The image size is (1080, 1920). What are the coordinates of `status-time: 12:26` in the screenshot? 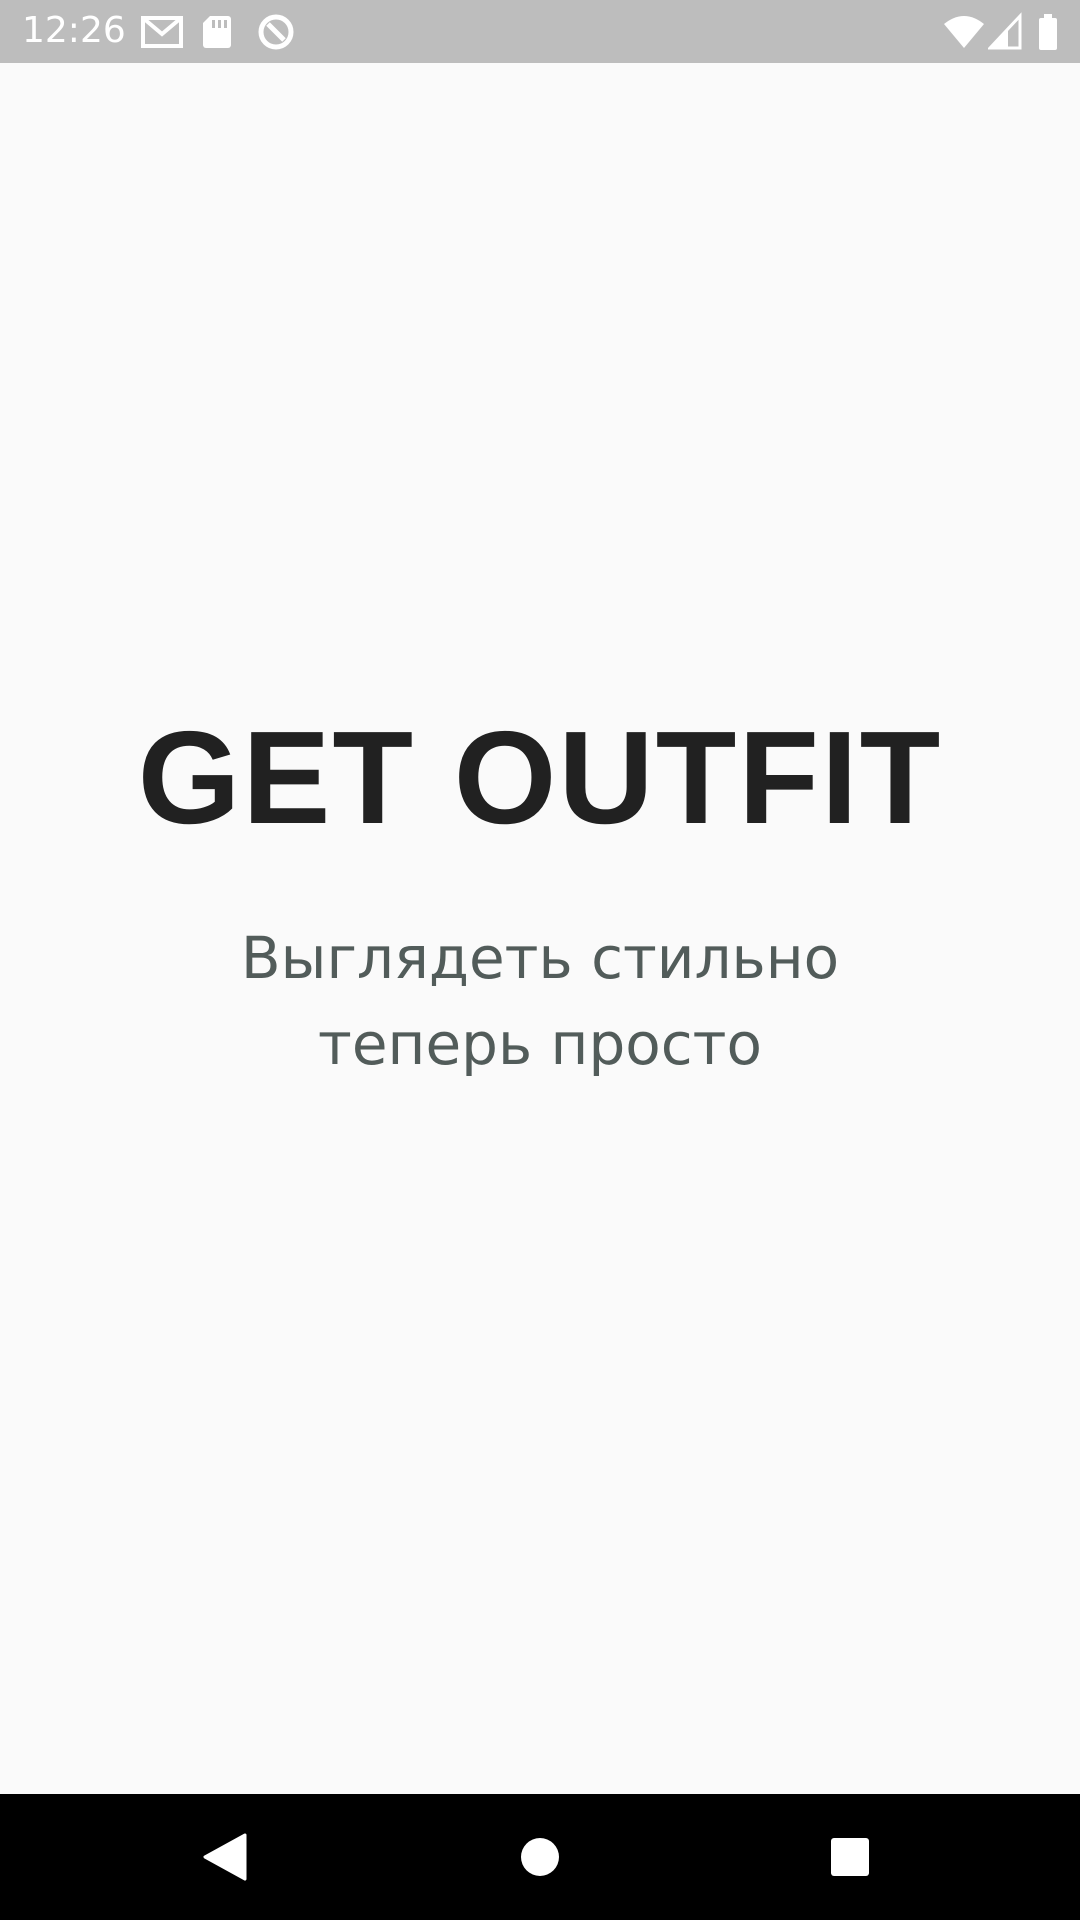 It's located at (74, 30).